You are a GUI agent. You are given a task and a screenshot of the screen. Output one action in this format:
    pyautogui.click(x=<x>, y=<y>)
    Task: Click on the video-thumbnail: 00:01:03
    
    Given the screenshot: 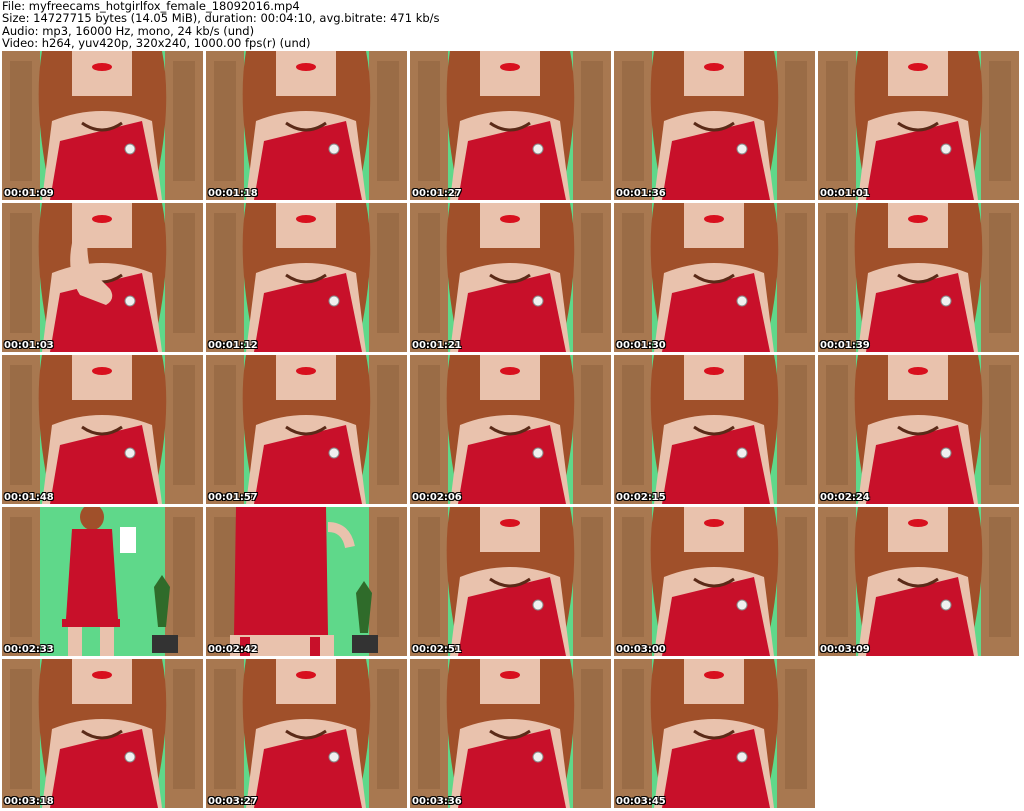 What is the action you would take?
    pyautogui.click(x=102, y=277)
    